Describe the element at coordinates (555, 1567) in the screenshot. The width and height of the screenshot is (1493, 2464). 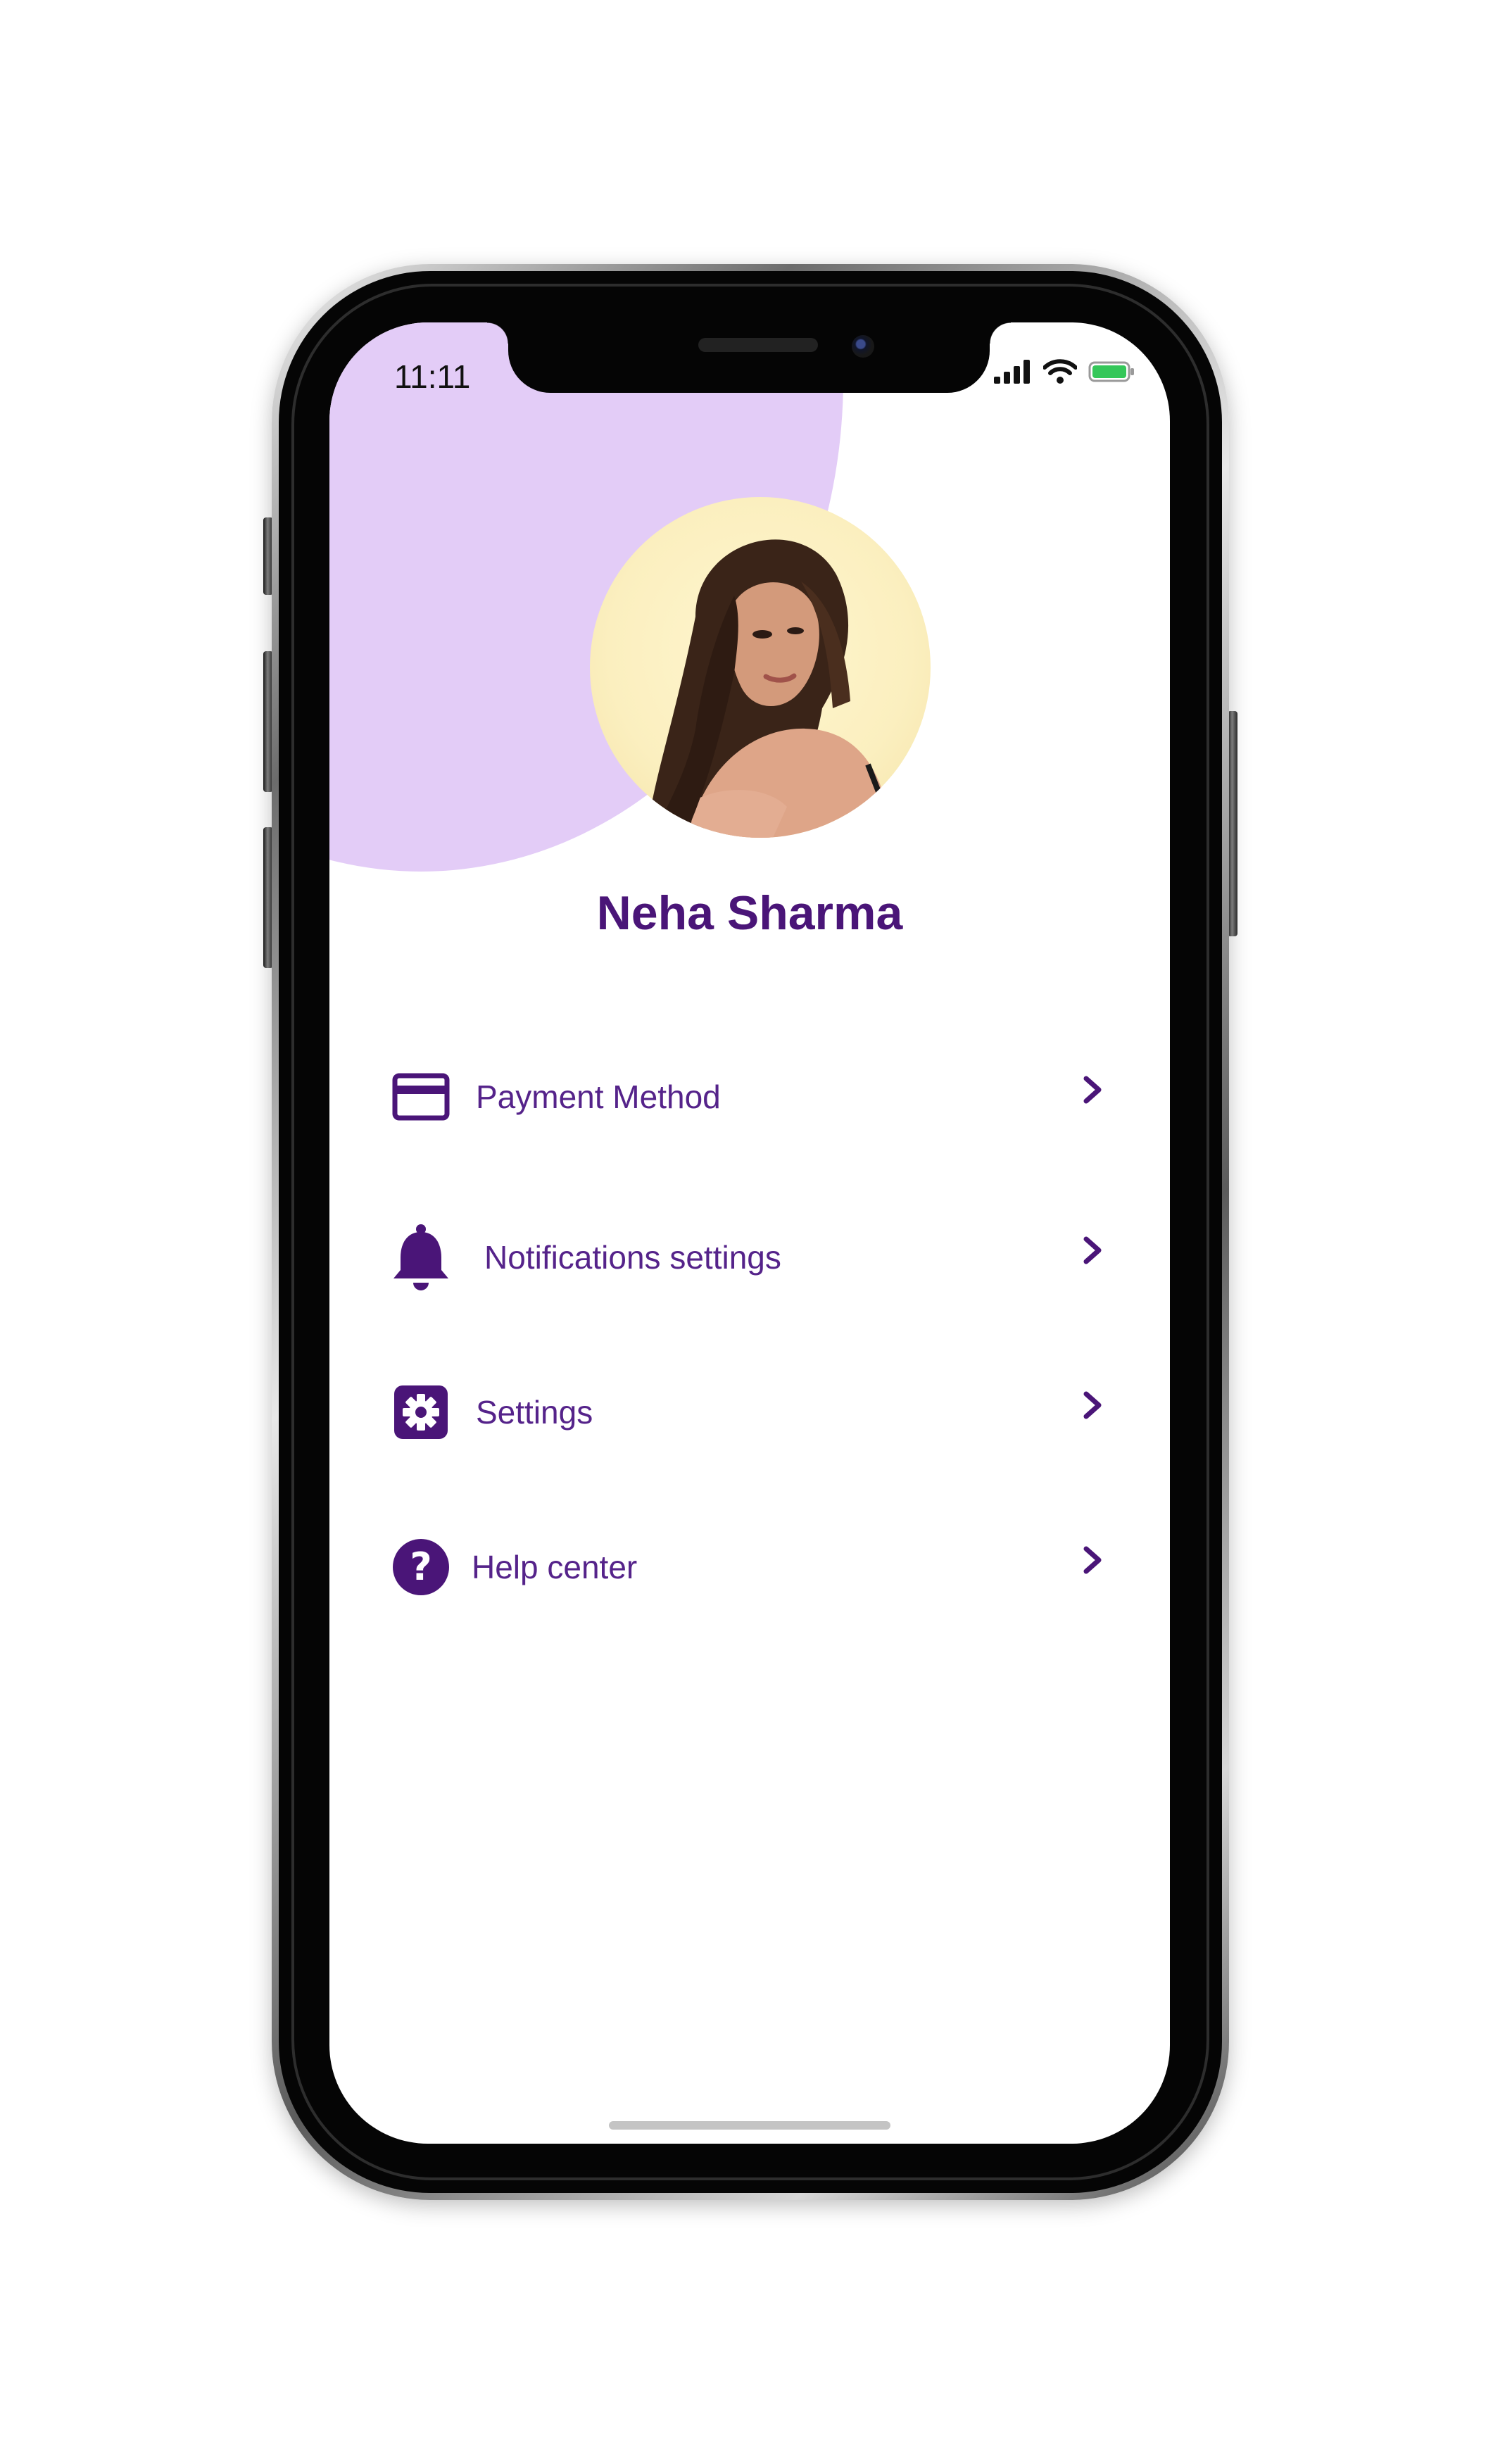
I see `menu-item-label: Help center` at that location.